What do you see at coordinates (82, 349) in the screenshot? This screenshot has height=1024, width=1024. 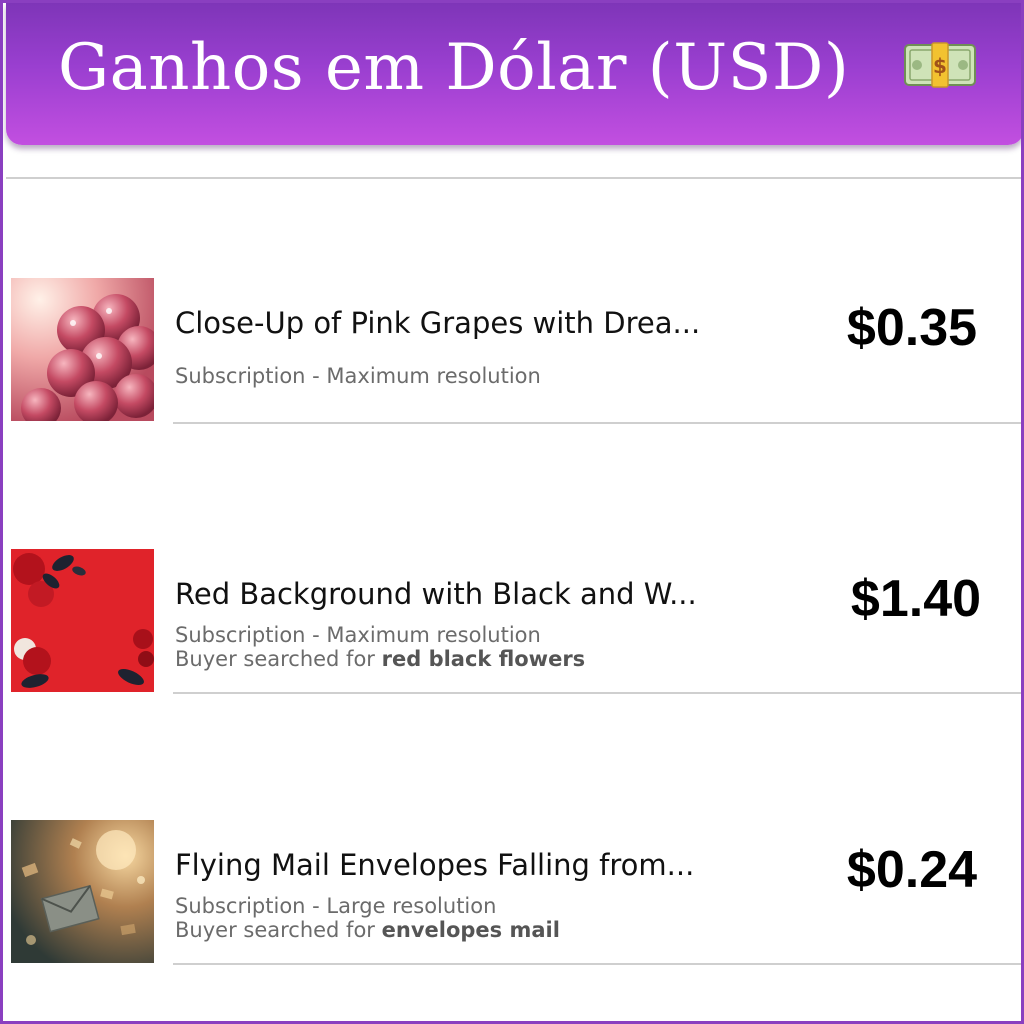 I see `pink-grapes-thumbnail-icon` at bounding box center [82, 349].